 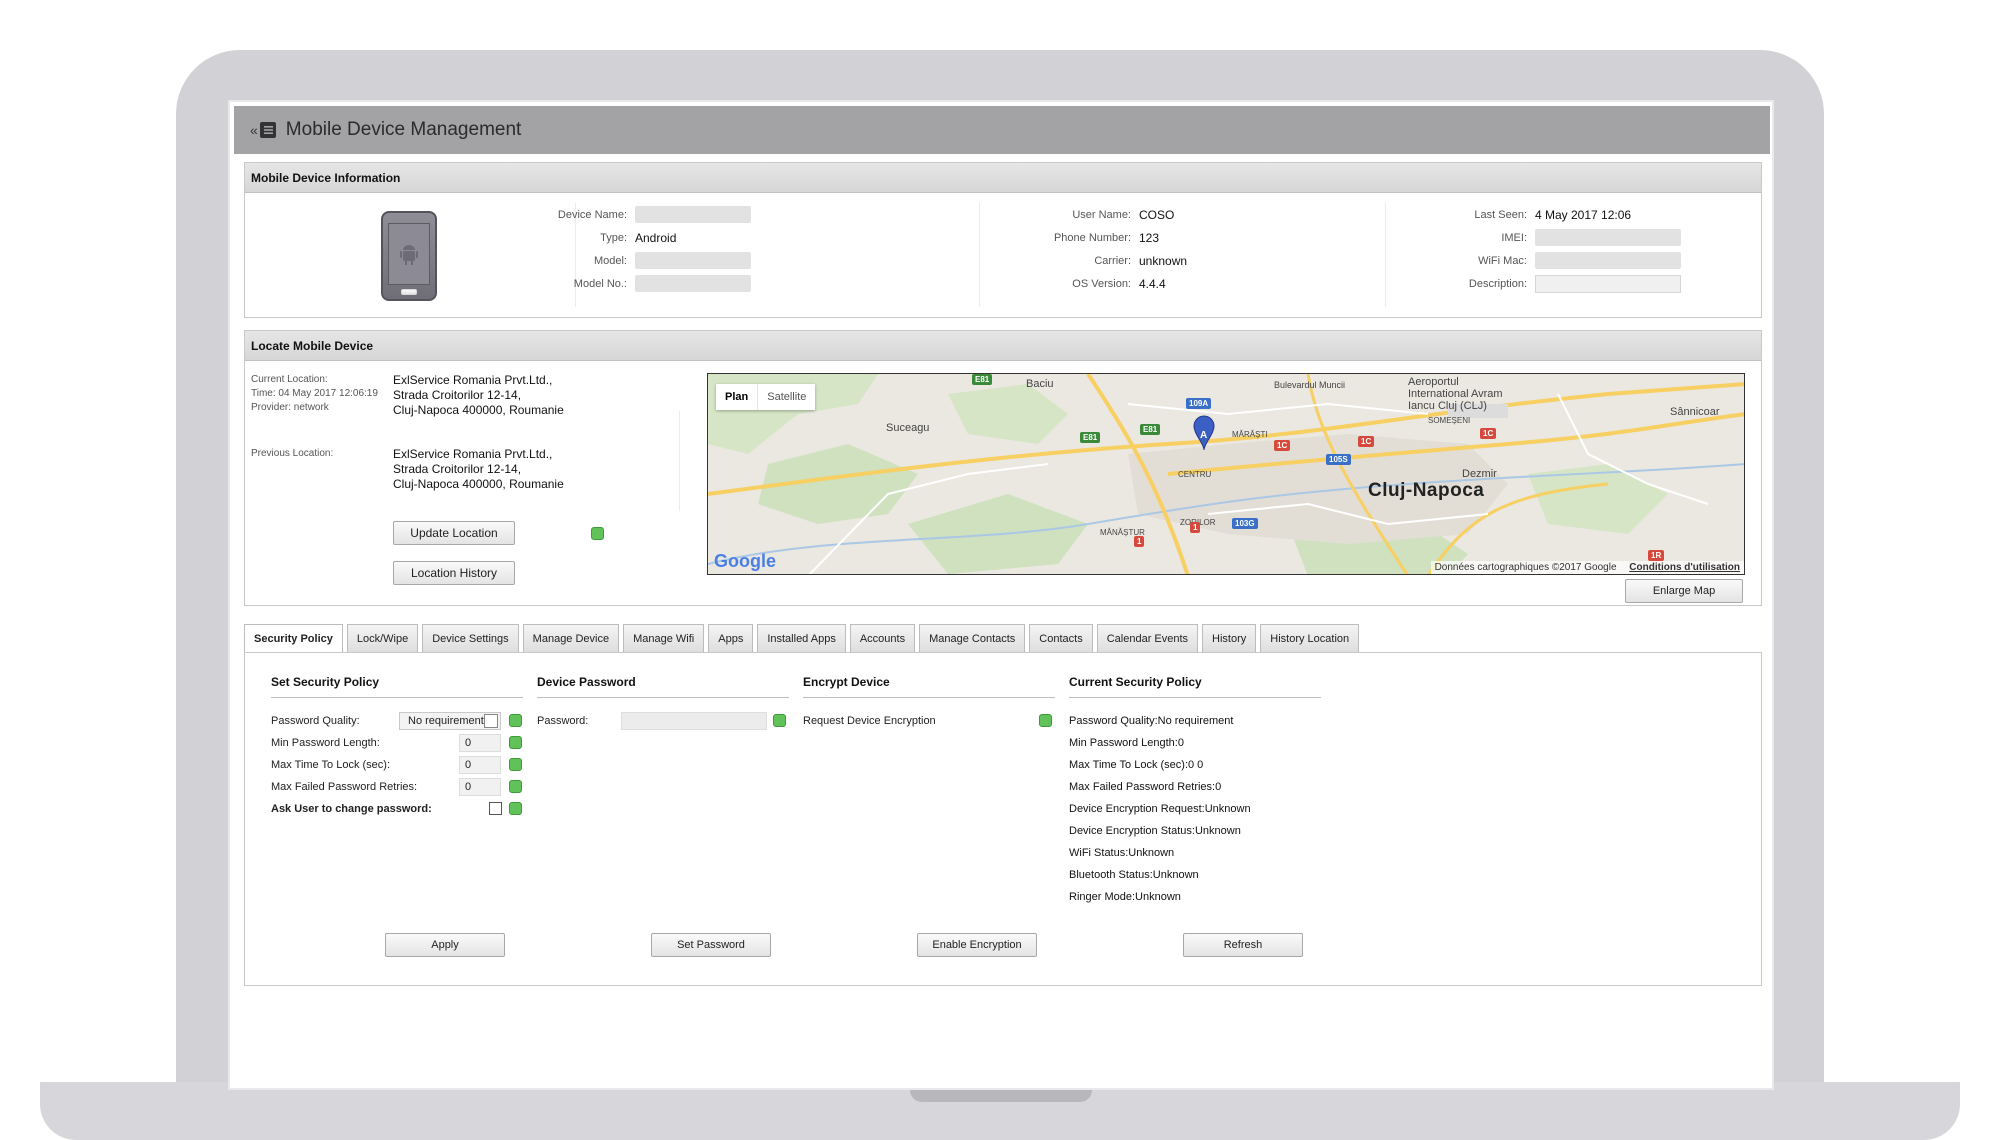 I want to click on road-badge: 1, so click(x=1195, y=527).